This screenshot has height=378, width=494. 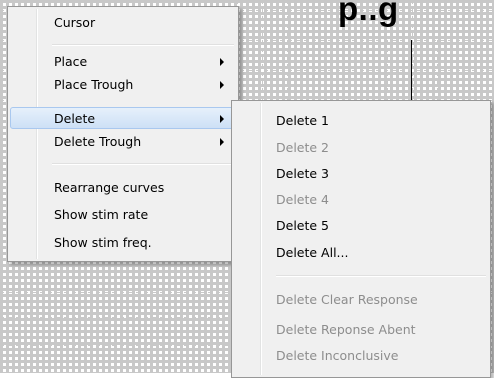 What do you see at coordinates (302, 225) in the screenshot?
I see `menu-item-label: Delete 5` at bounding box center [302, 225].